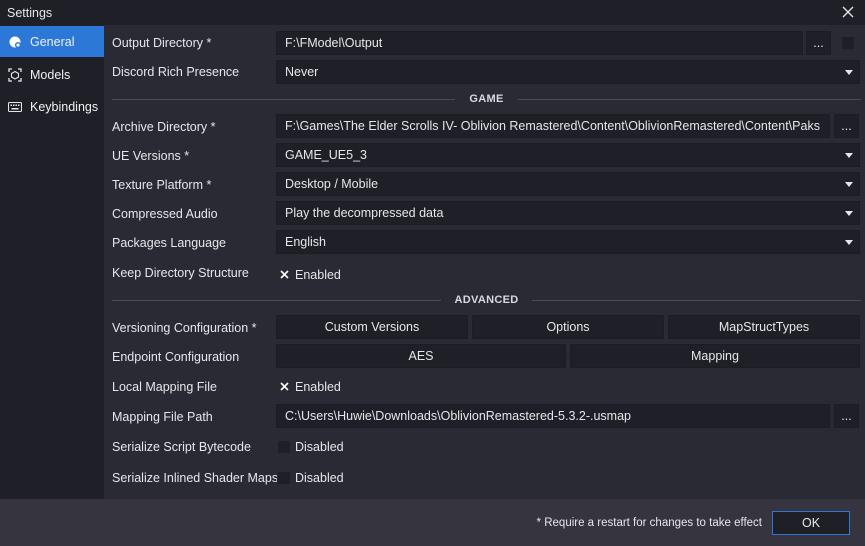  What do you see at coordinates (164, 387) in the screenshot?
I see `local-mapping-label: Local Mapping File` at bounding box center [164, 387].